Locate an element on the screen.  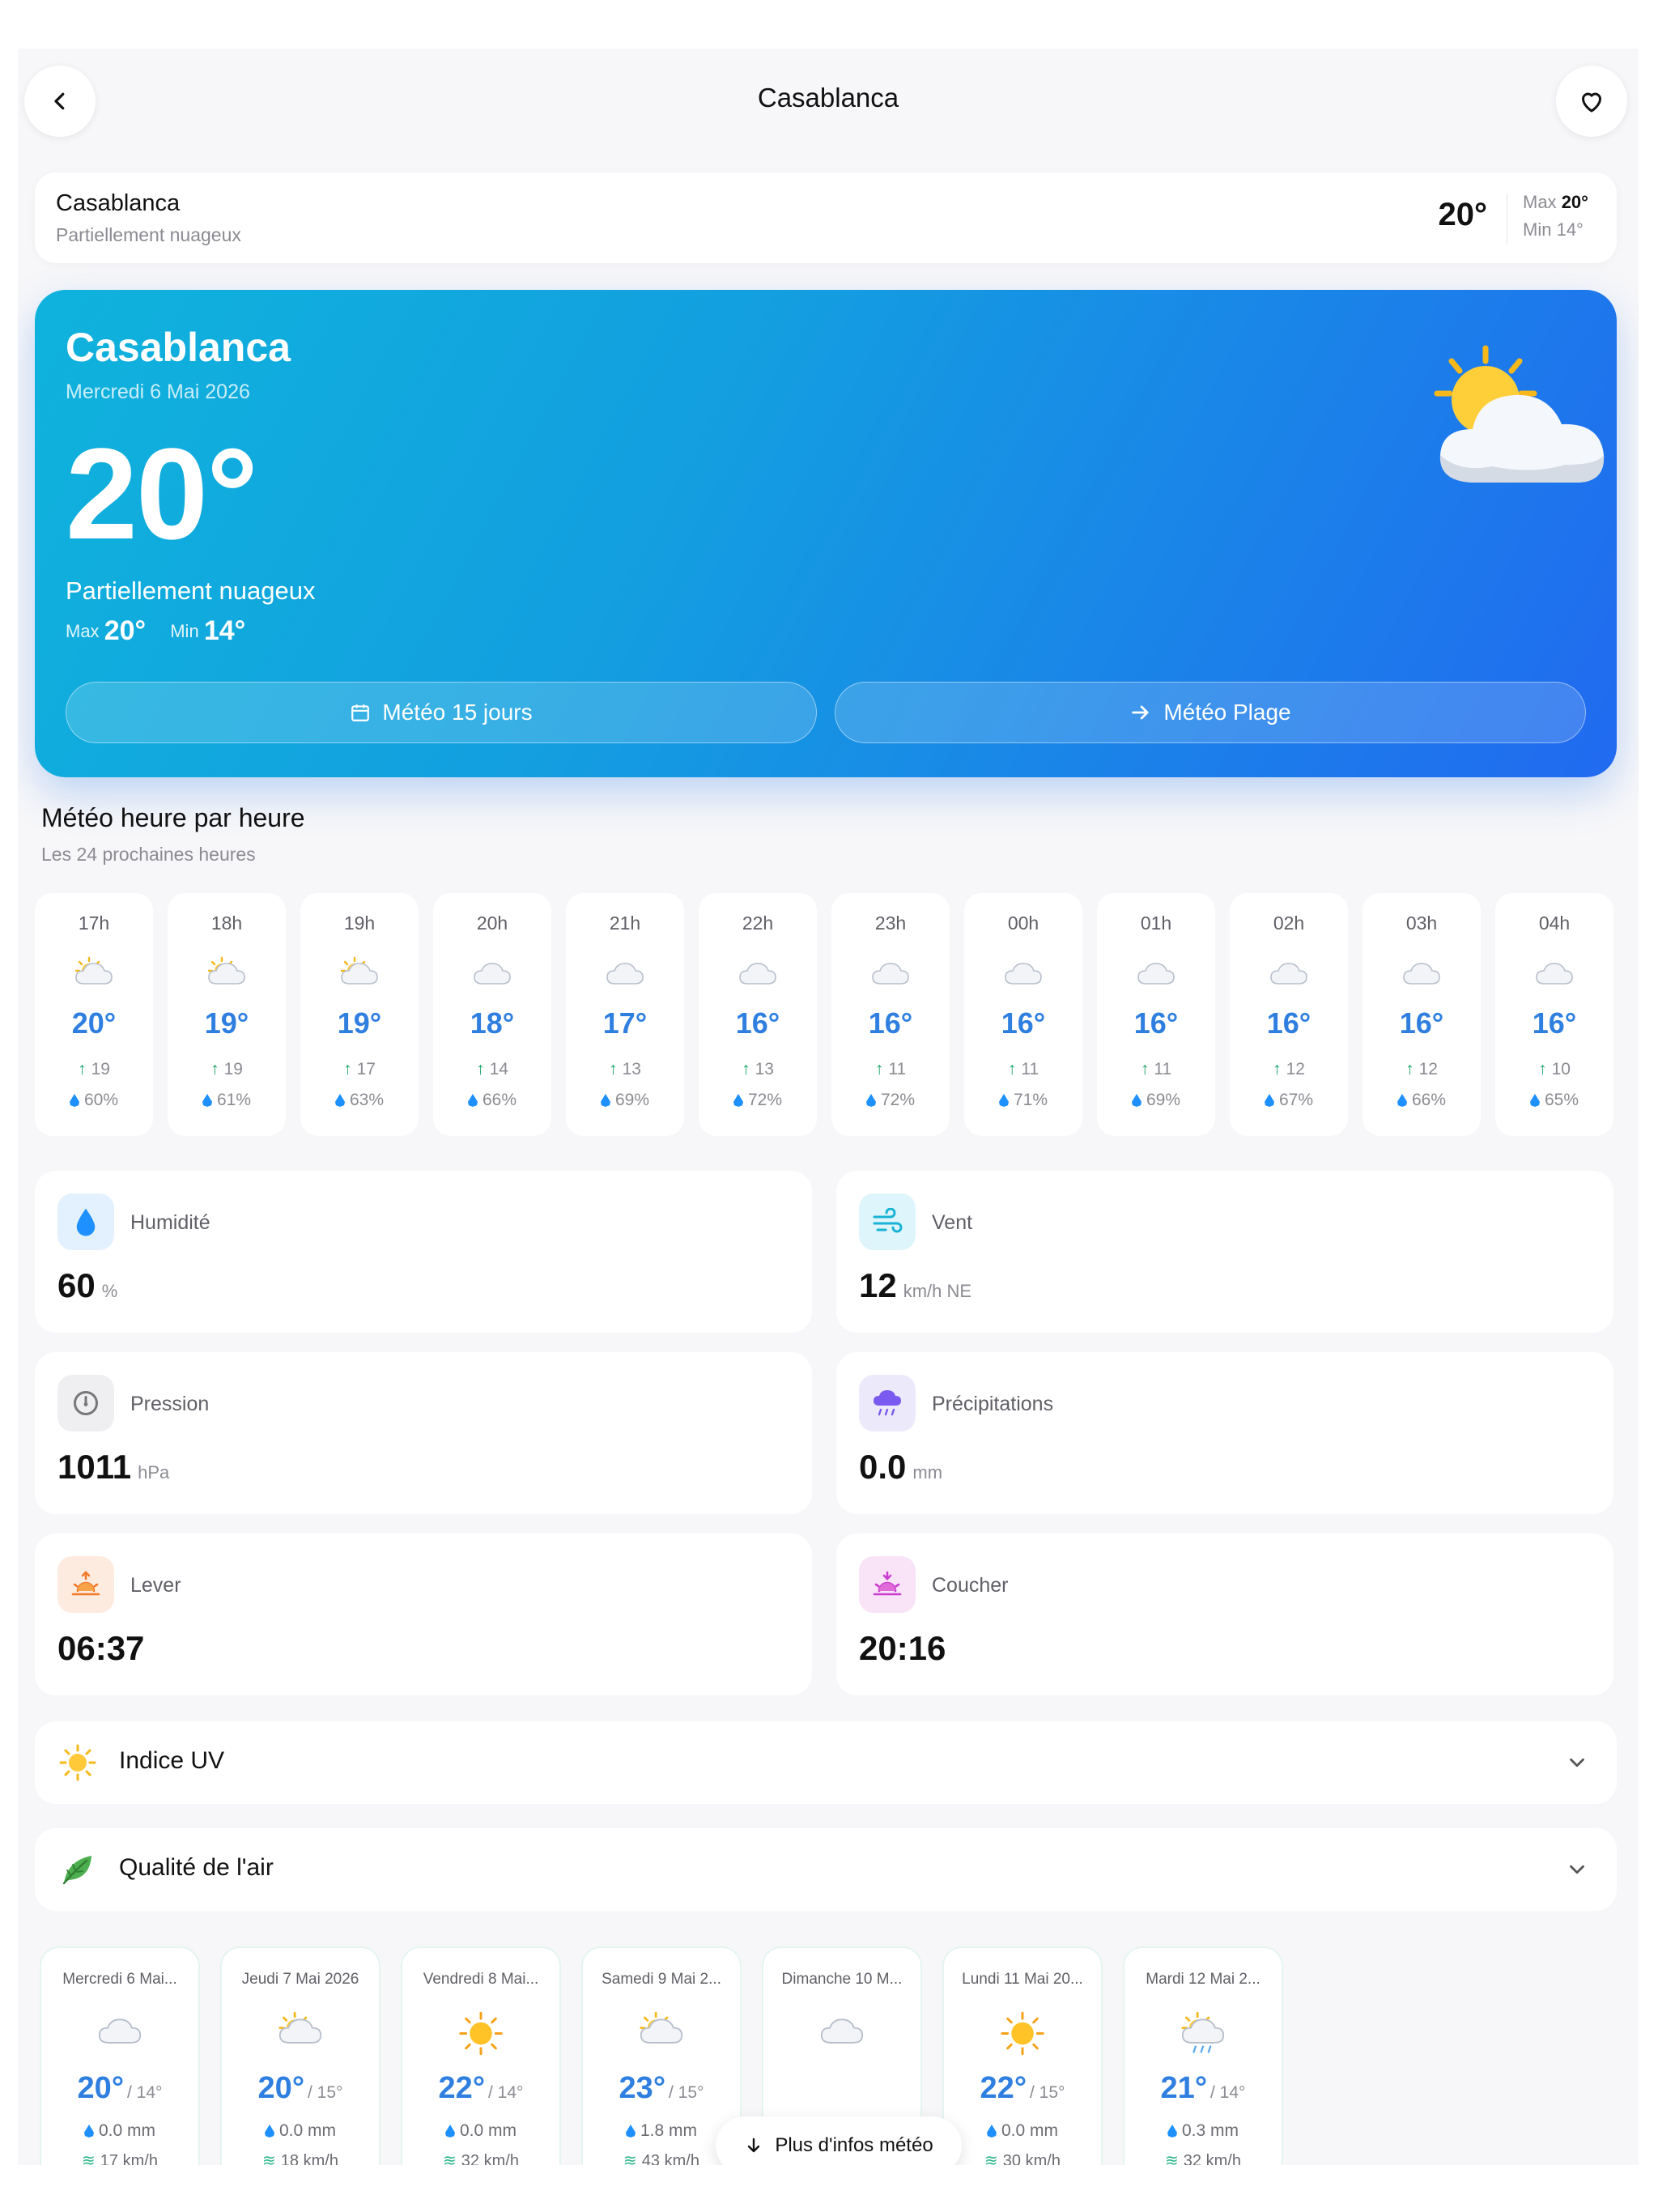
day-temperature: 22°/ 14° is located at coordinates (480, 2088).